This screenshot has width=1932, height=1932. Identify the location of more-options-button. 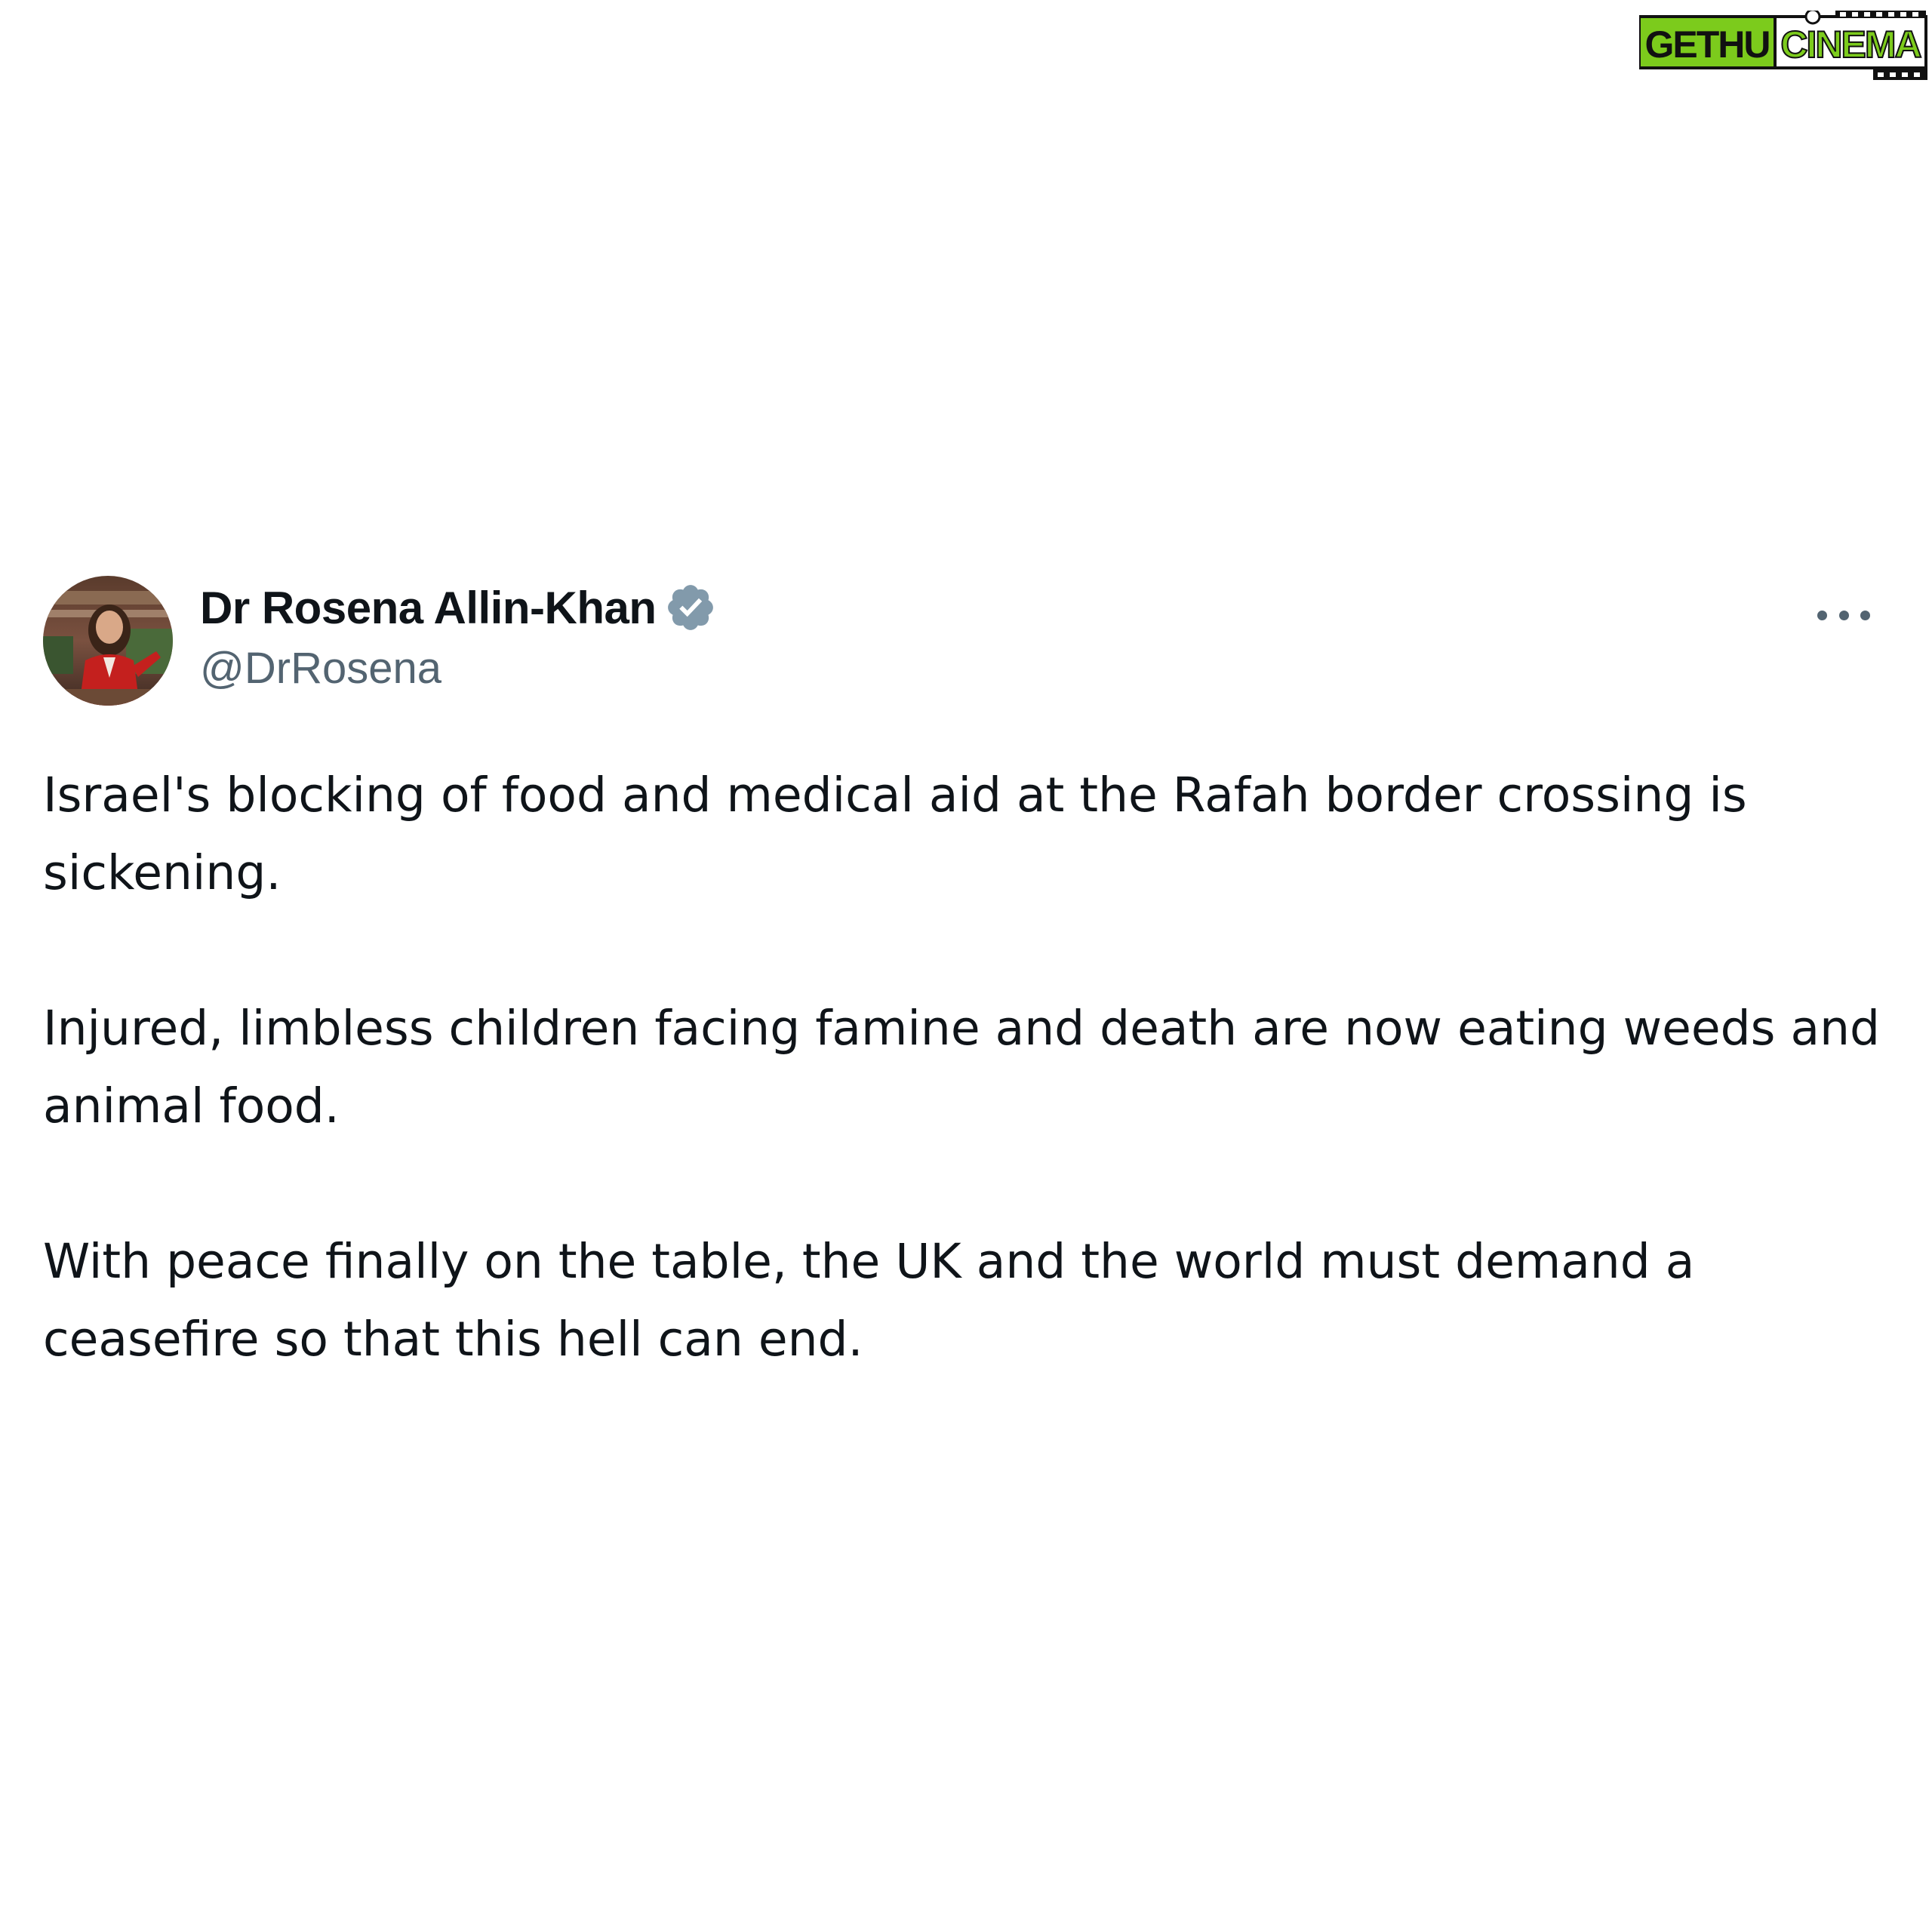
(1843, 615).